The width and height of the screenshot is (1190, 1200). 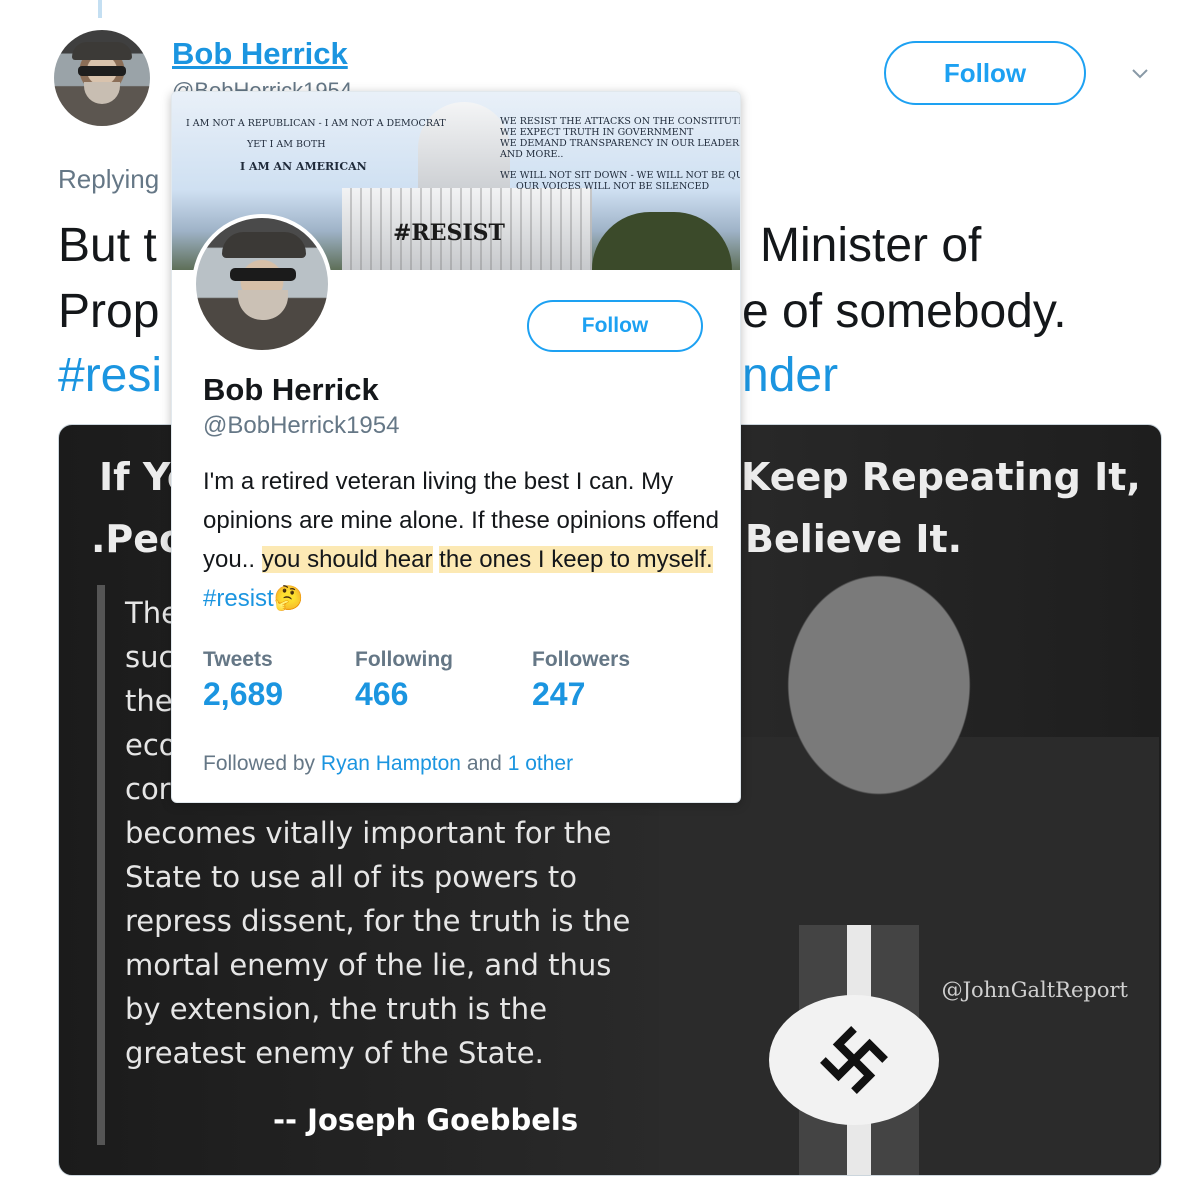 What do you see at coordinates (540, 763) in the screenshot?
I see `followed-by-others-link: 1 other` at bounding box center [540, 763].